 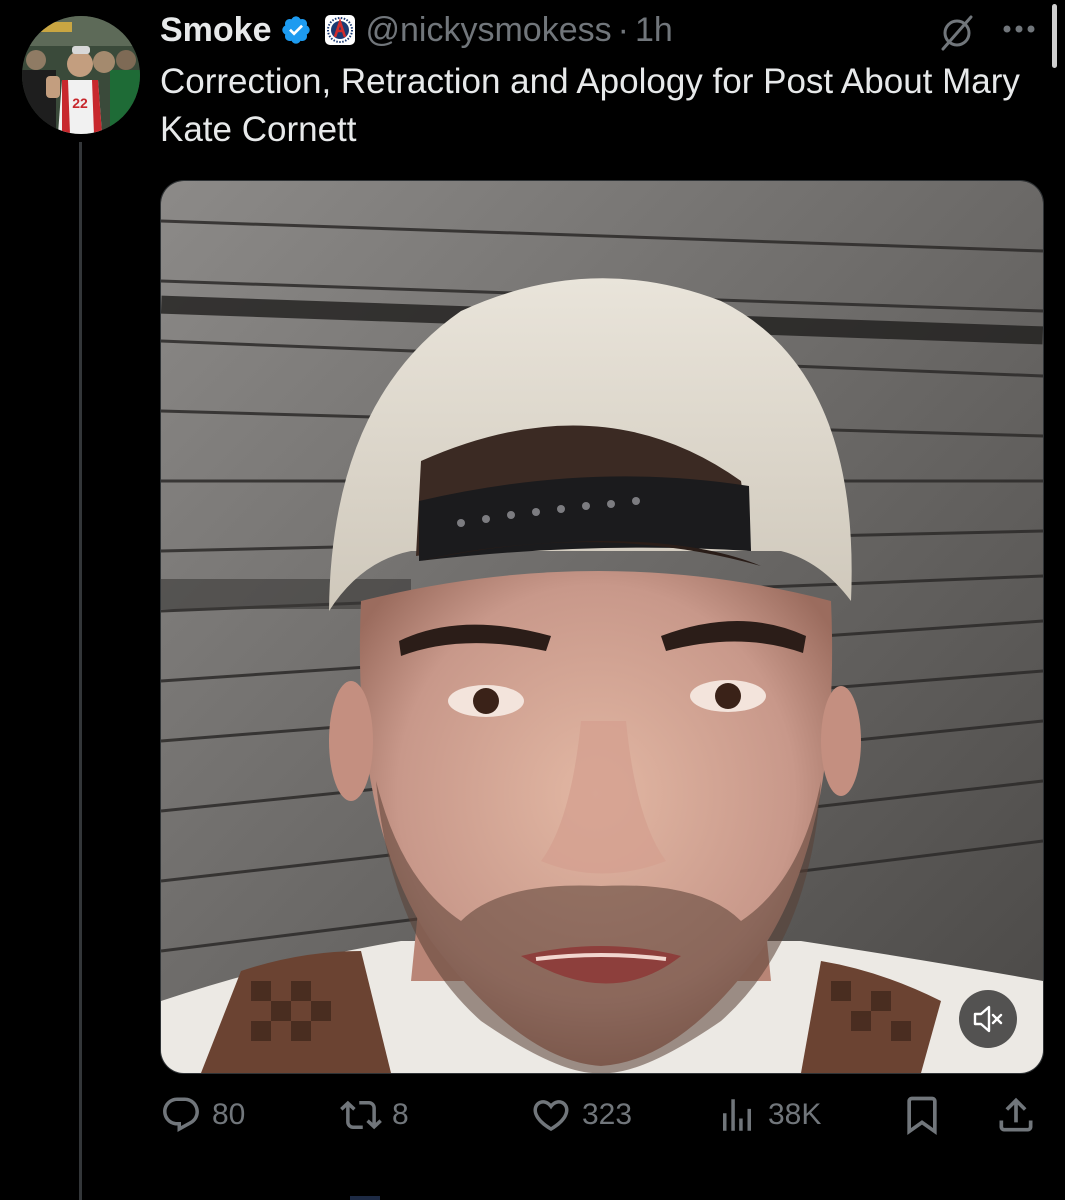 I want to click on reply-icon, so click(x=181, y=1114).